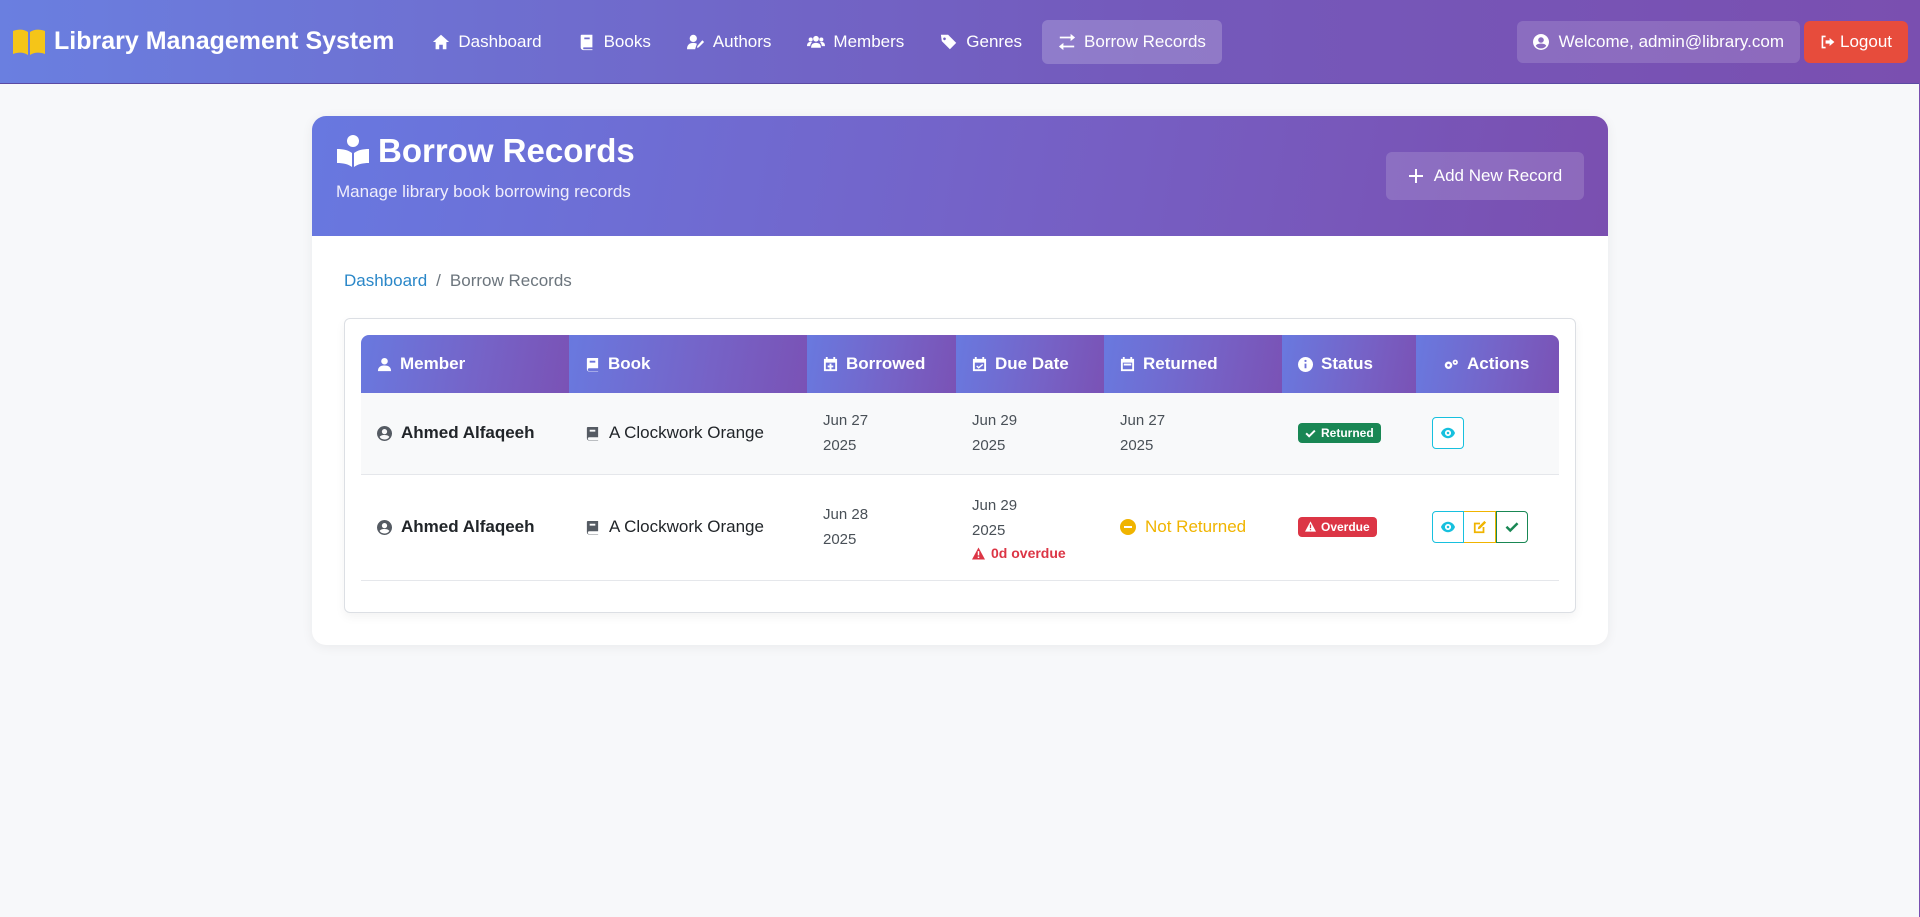 This screenshot has width=1920, height=917. What do you see at coordinates (1030, 434) in the screenshot?
I see `due-date-cell: Jun 29 2025` at bounding box center [1030, 434].